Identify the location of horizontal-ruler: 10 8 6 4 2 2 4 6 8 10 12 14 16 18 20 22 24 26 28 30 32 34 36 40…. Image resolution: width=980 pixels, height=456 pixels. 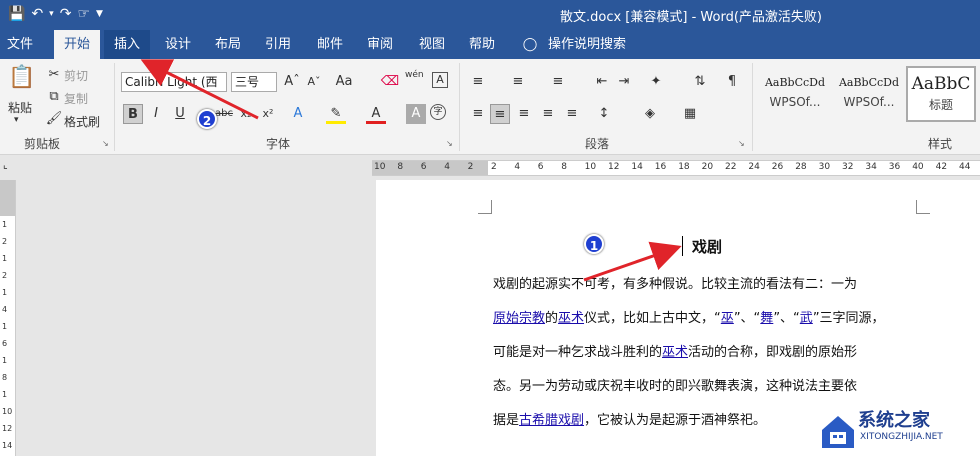
(676, 168).